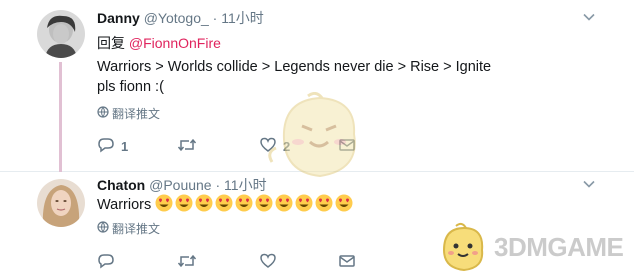 This screenshot has height=276, width=634. Describe the element at coordinates (559, 247) in the screenshot. I see `logo-text: 3DMGAME` at that location.